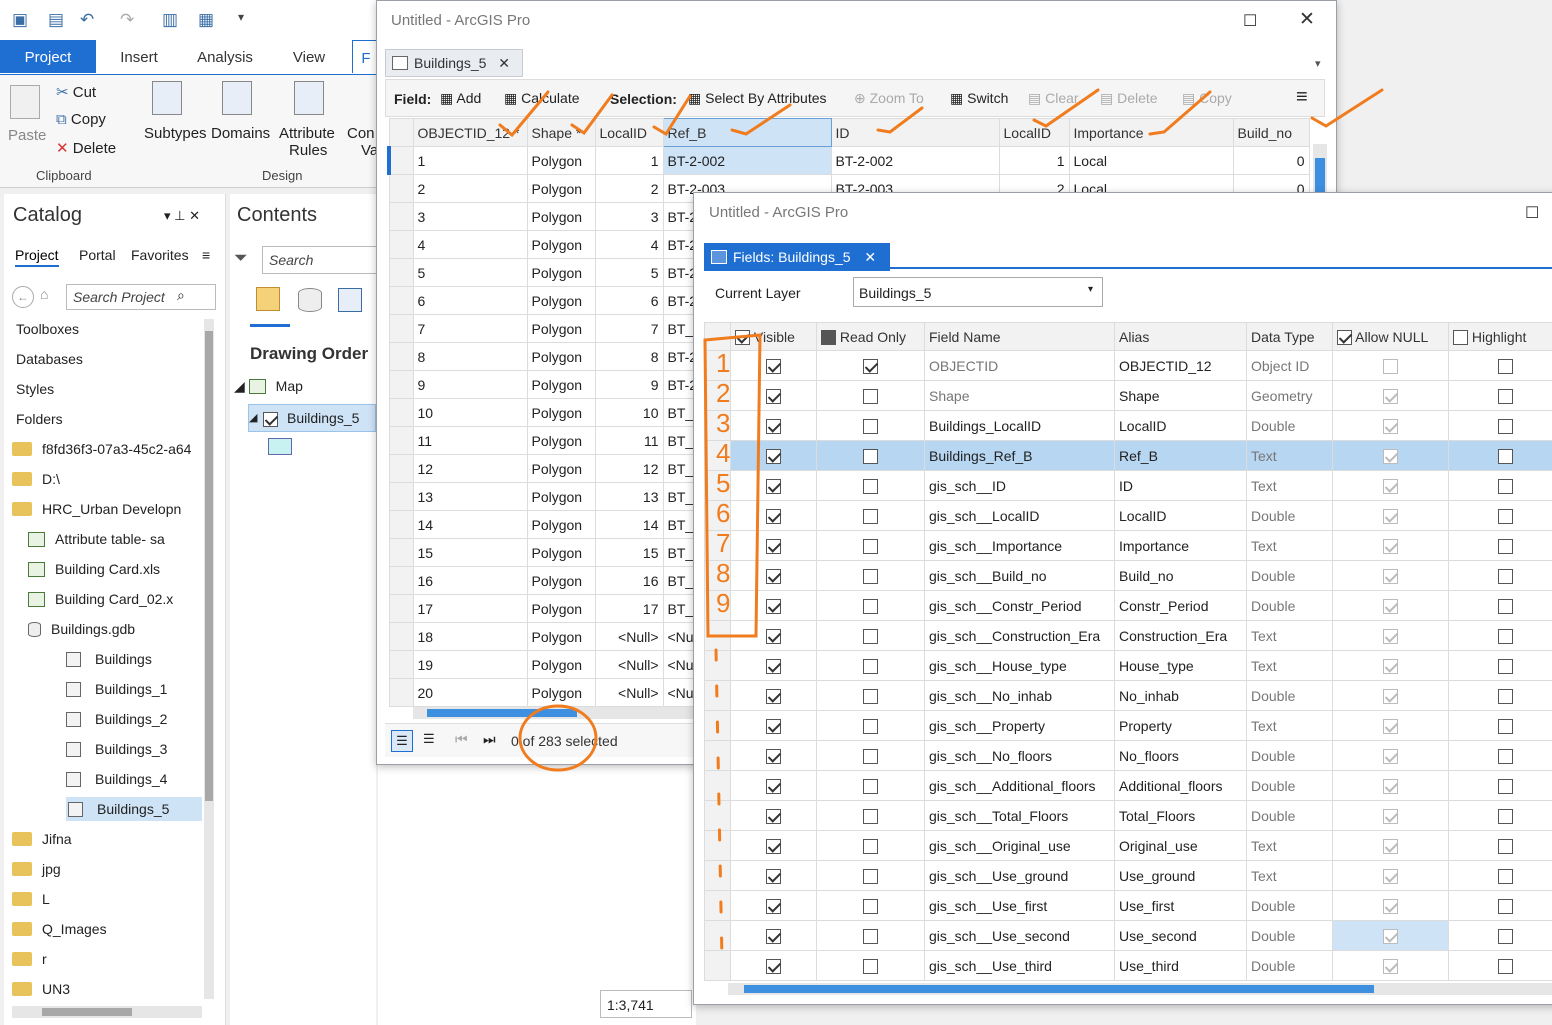  Describe the element at coordinates (723, 513) in the screenshot. I see `annotation-number: 6` at that location.